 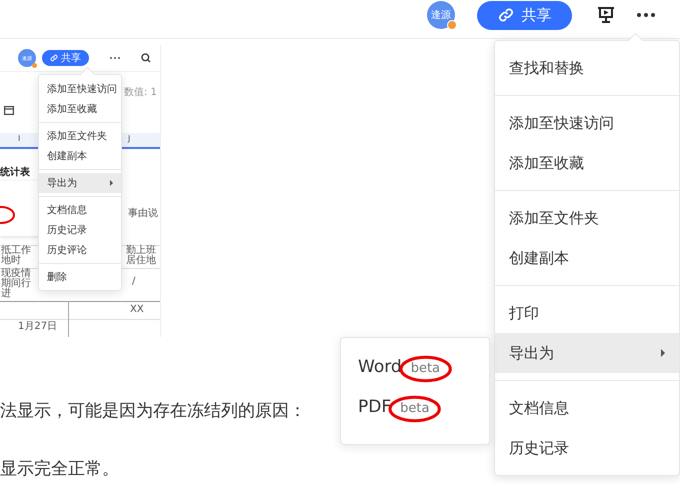 I want to click on table-cell-text: 现疫情期间行进, so click(x=16, y=284).